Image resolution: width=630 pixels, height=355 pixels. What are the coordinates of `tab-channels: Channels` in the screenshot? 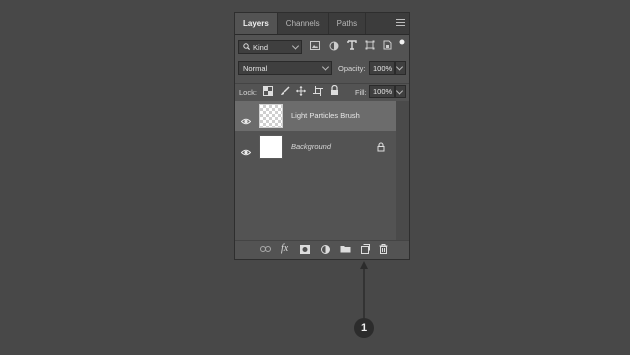 It's located at (303, 23).